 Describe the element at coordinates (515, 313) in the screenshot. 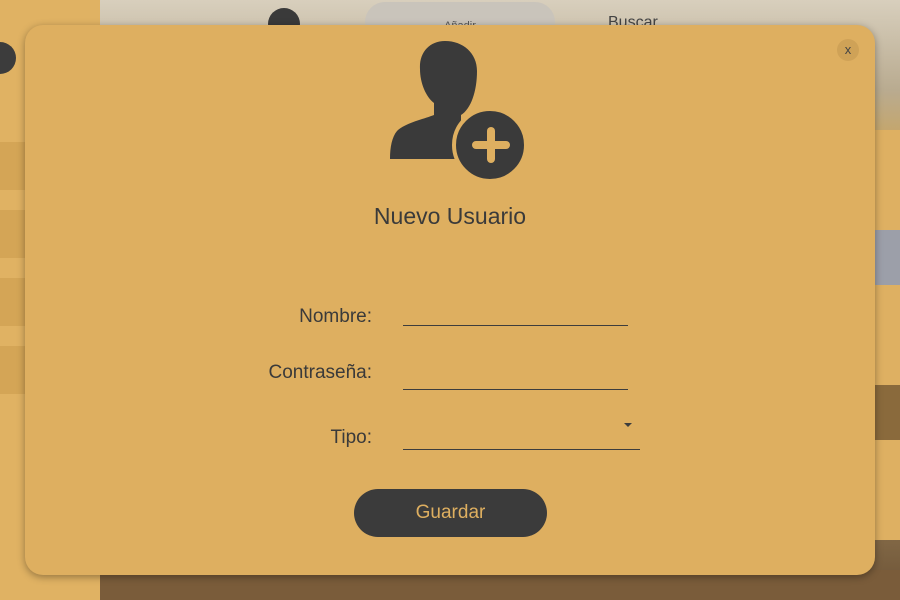

I see `name-field` at that location.